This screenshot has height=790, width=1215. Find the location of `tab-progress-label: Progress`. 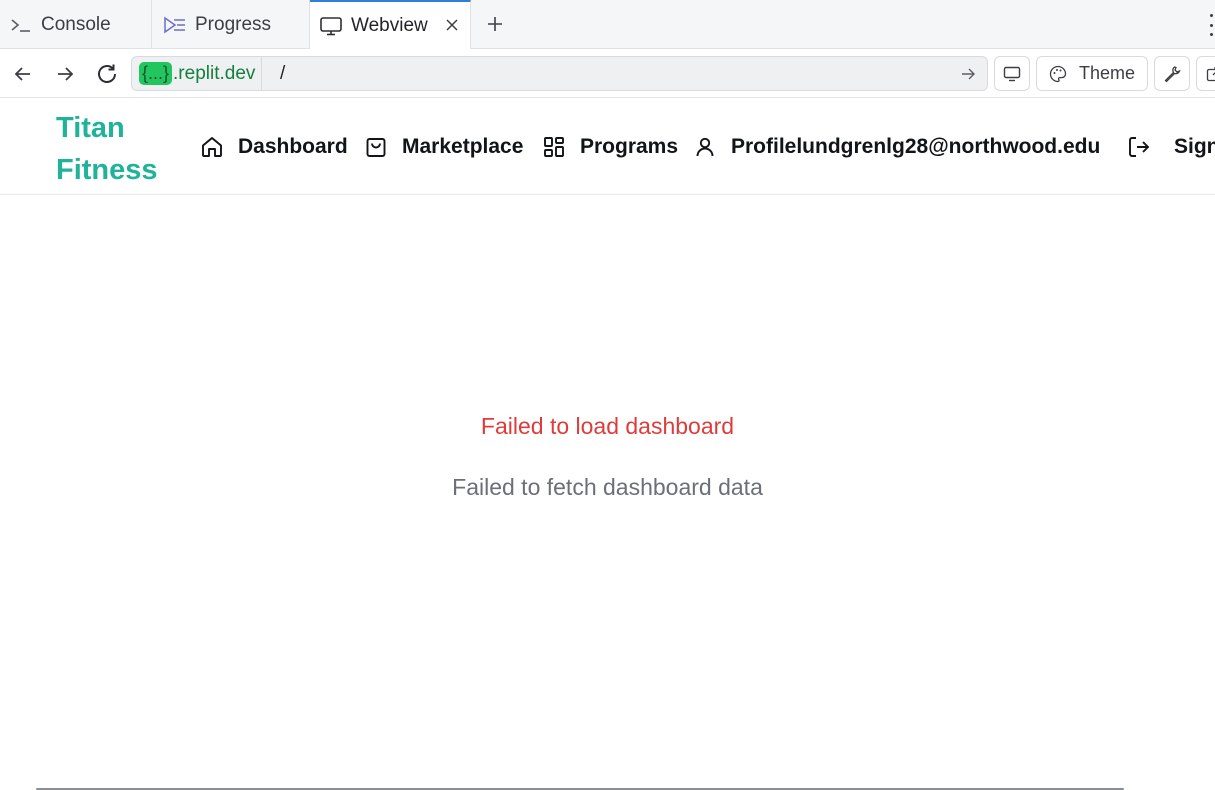

tab-progress-label: Progress is located at coordinates (233, 24).